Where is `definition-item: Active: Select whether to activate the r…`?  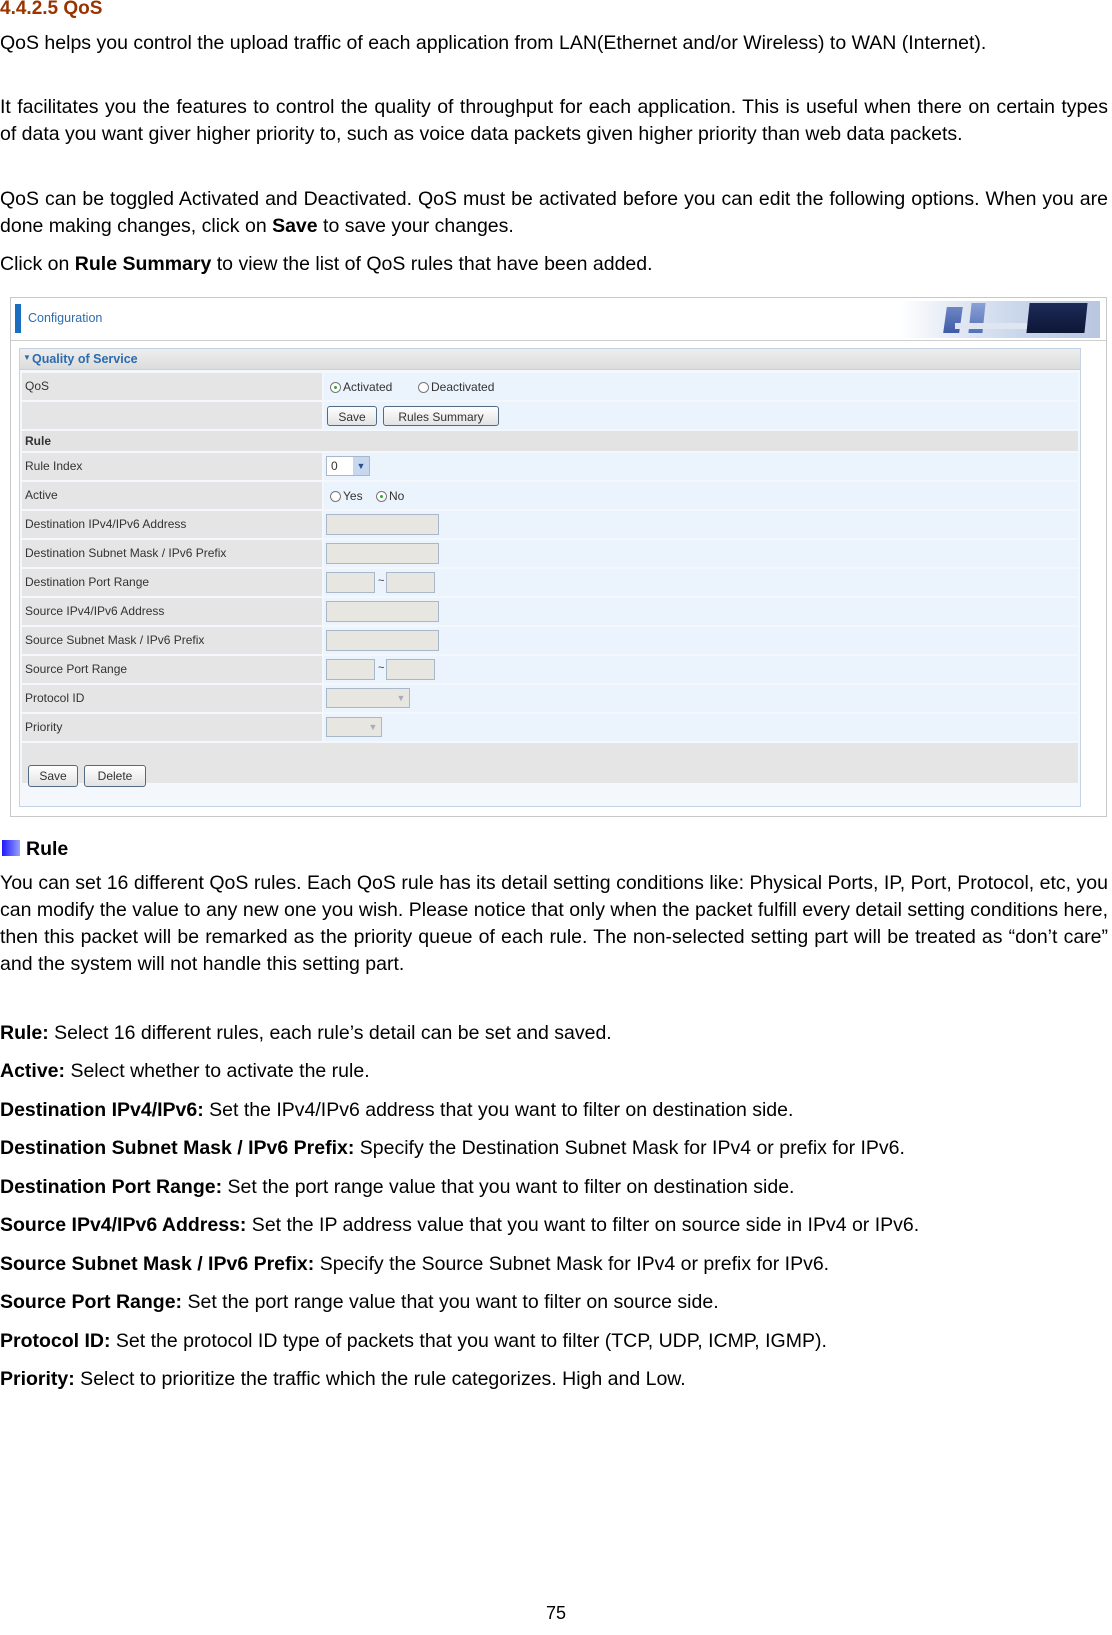 definition-item: Active: Select whether to activate the r… is located at coordinates (554, 1071).